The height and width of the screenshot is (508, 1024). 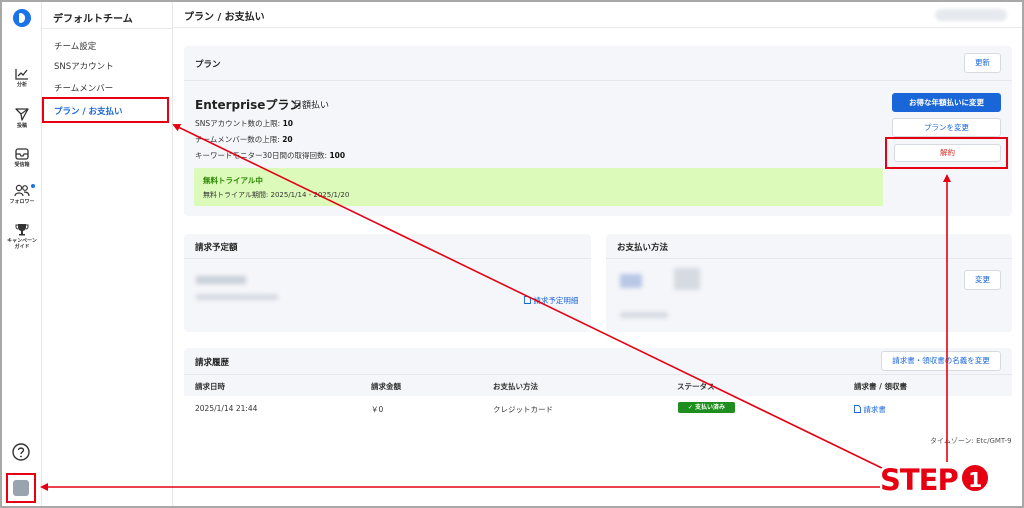 What do you see at coordinates (248, 105) in the screenshot?
I see `plan-name: Enterpriseプラン` at bounding box center [248, 105].